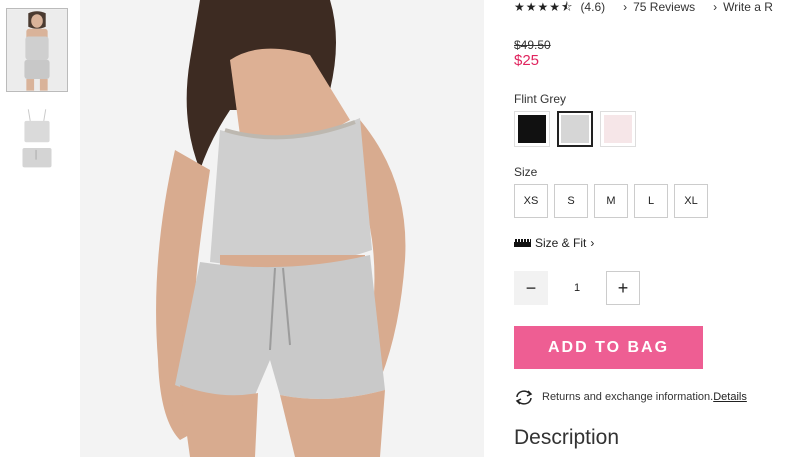 This screenshot has height=457, width=789. Describe the element at coordinates (664, 7) in the screenshot. I see `reviews-label: 75 Reviews` at that location.